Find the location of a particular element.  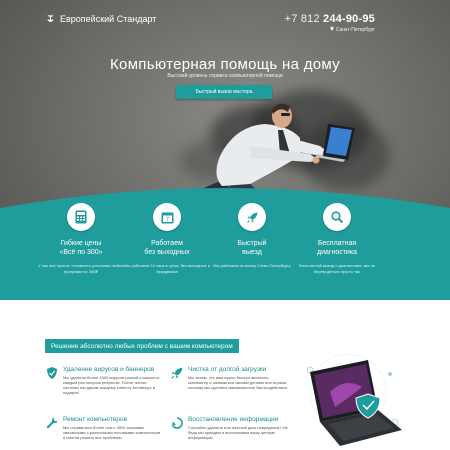

wrench-icon is located at coordinates (52, 423).